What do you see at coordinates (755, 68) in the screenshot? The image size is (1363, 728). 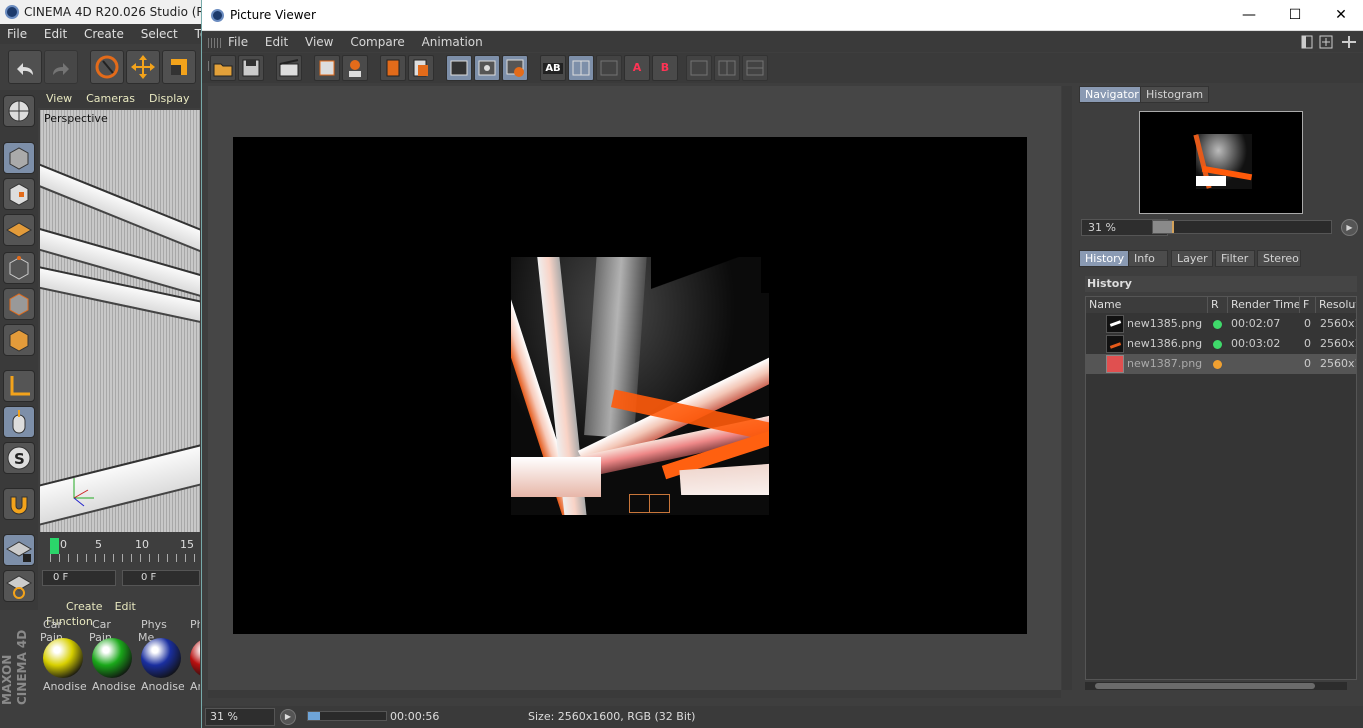 I see `compare-horizontal-button` at bounding box center [755, 68].